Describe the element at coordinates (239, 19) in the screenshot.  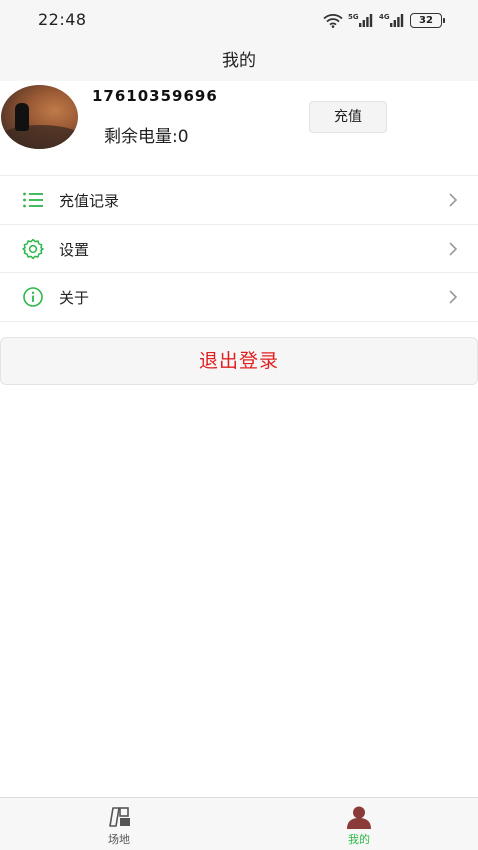
I see `status-bar: 22:48 5G 4G 32` at that location.